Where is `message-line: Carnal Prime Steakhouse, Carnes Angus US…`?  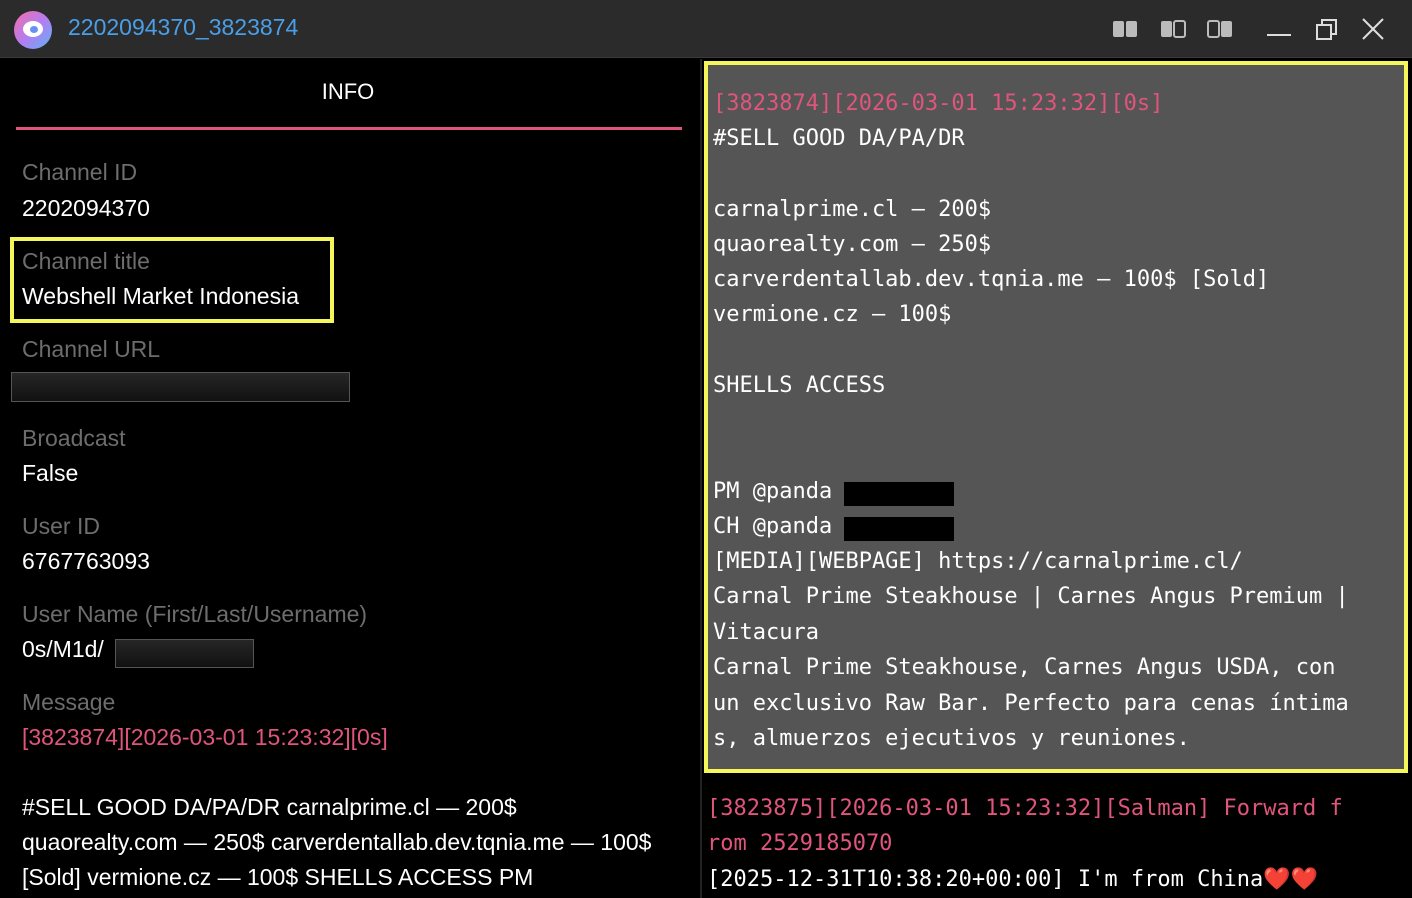 message-line: Carnal Prime Steakhouse, Carnes Angus US… is located at coordinates (1024, 667).